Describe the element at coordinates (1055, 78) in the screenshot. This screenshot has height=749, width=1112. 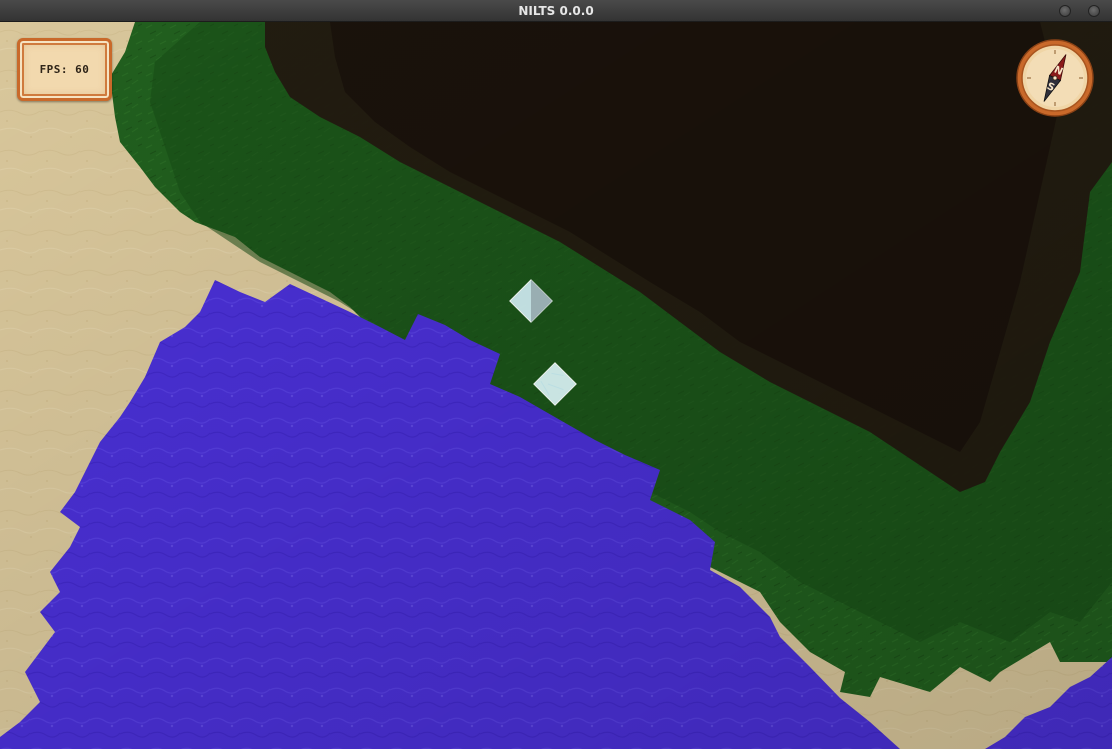
I see `compass-icon: N S` at that location.